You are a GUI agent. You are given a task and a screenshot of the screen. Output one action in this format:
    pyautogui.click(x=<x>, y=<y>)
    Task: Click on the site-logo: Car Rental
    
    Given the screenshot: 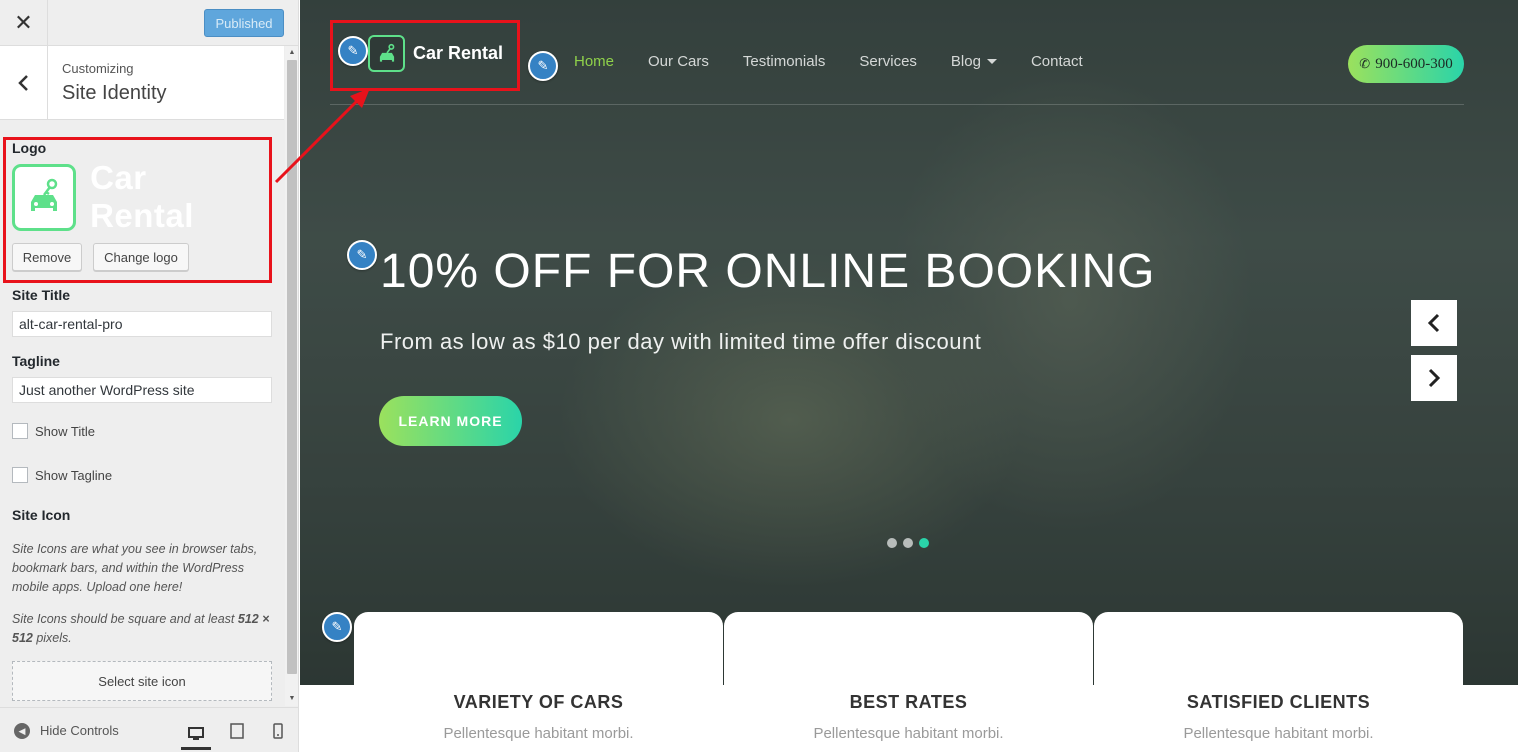 What is the action you would take?
    pyautogui.click(x=435, y=53)
    